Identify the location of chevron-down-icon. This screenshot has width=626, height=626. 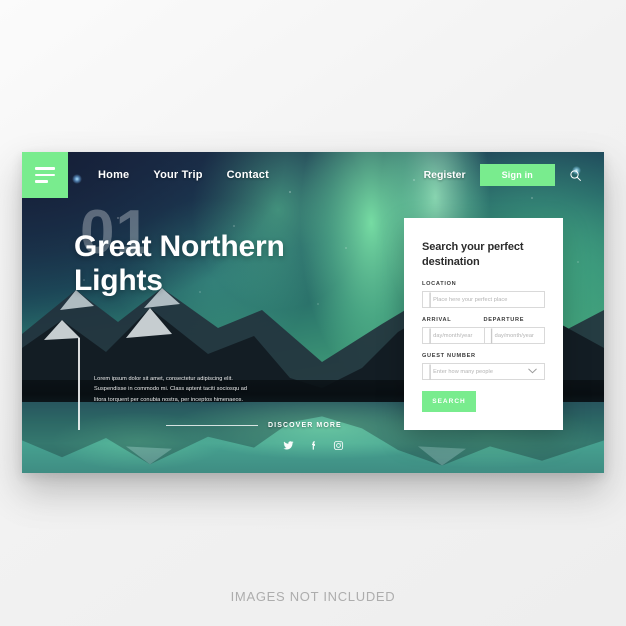
(532, 372).